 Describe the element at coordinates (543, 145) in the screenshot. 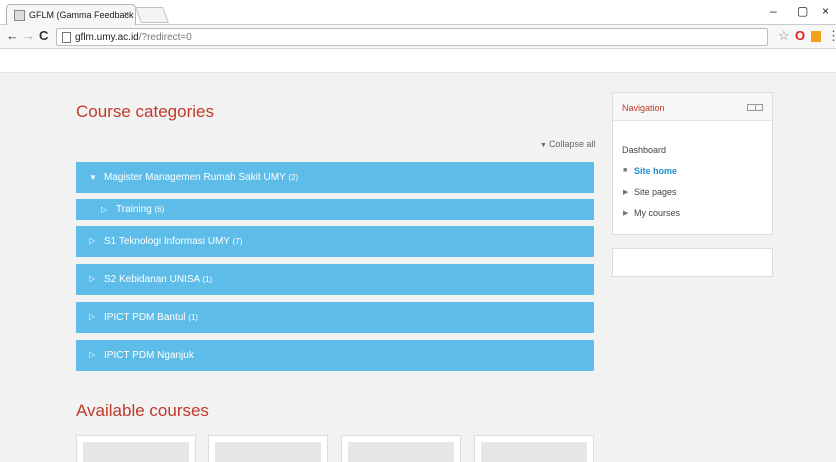

I see `collapse-triangle-icon: ▼` at that location.